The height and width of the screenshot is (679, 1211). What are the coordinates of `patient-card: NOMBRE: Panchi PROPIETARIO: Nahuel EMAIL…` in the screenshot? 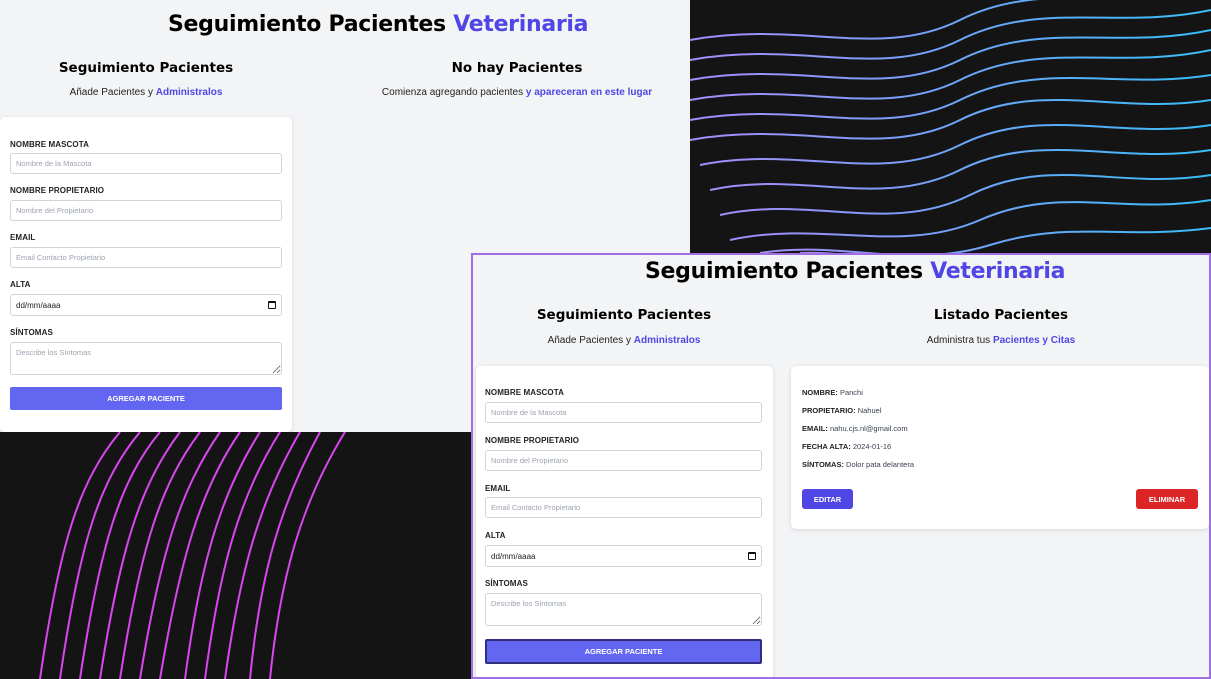 It's located at (1000, 447).